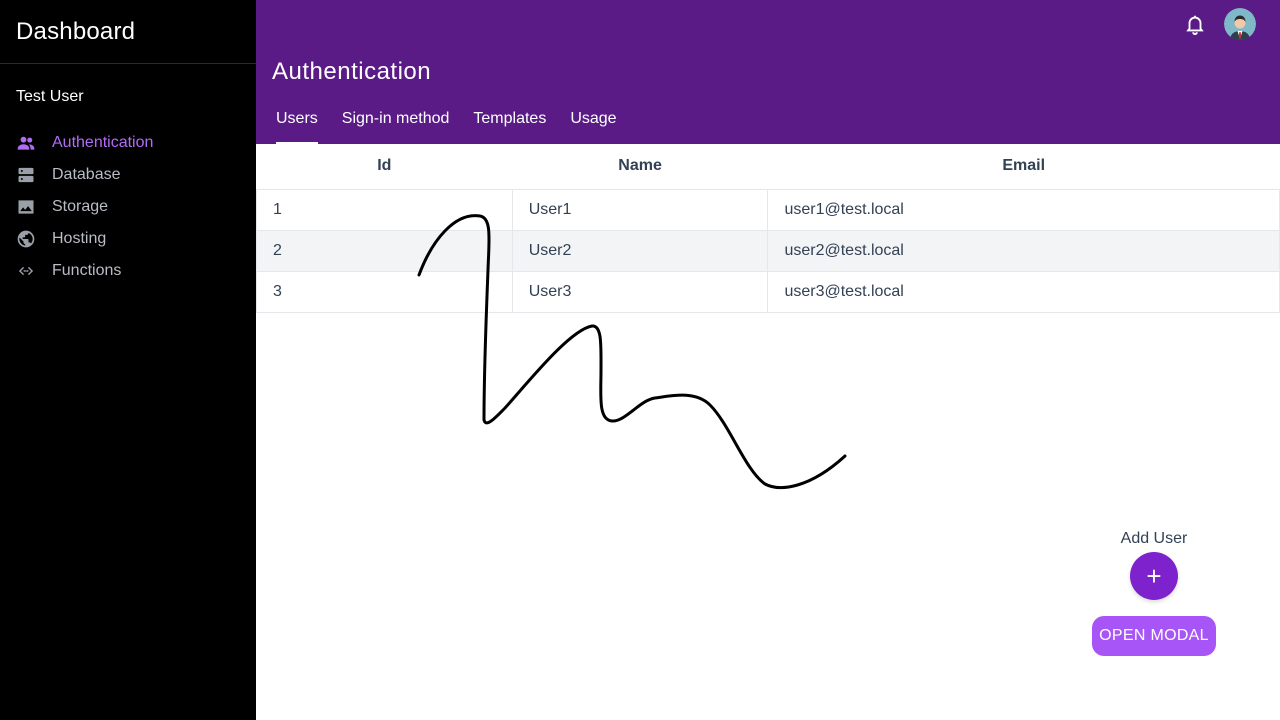 The height and width of the screenshot is (720, 1280). I want to click on bell-icon, so click(1195, 24).